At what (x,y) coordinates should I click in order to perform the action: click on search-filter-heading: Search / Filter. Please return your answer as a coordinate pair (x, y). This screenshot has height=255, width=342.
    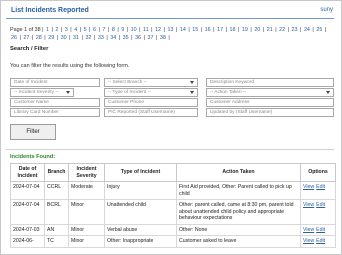
    Looking at the image, I should click on (29, 49).